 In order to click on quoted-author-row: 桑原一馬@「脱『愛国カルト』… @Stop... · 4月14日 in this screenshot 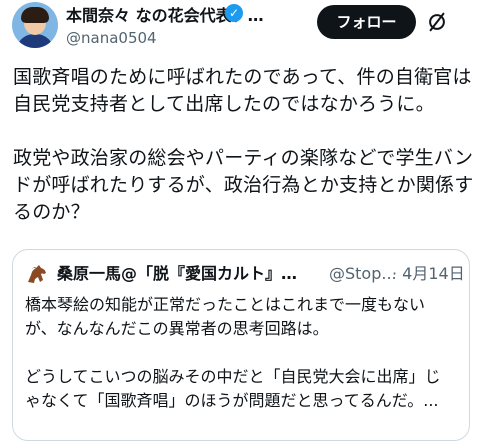, I will do `click(261, 274)`.